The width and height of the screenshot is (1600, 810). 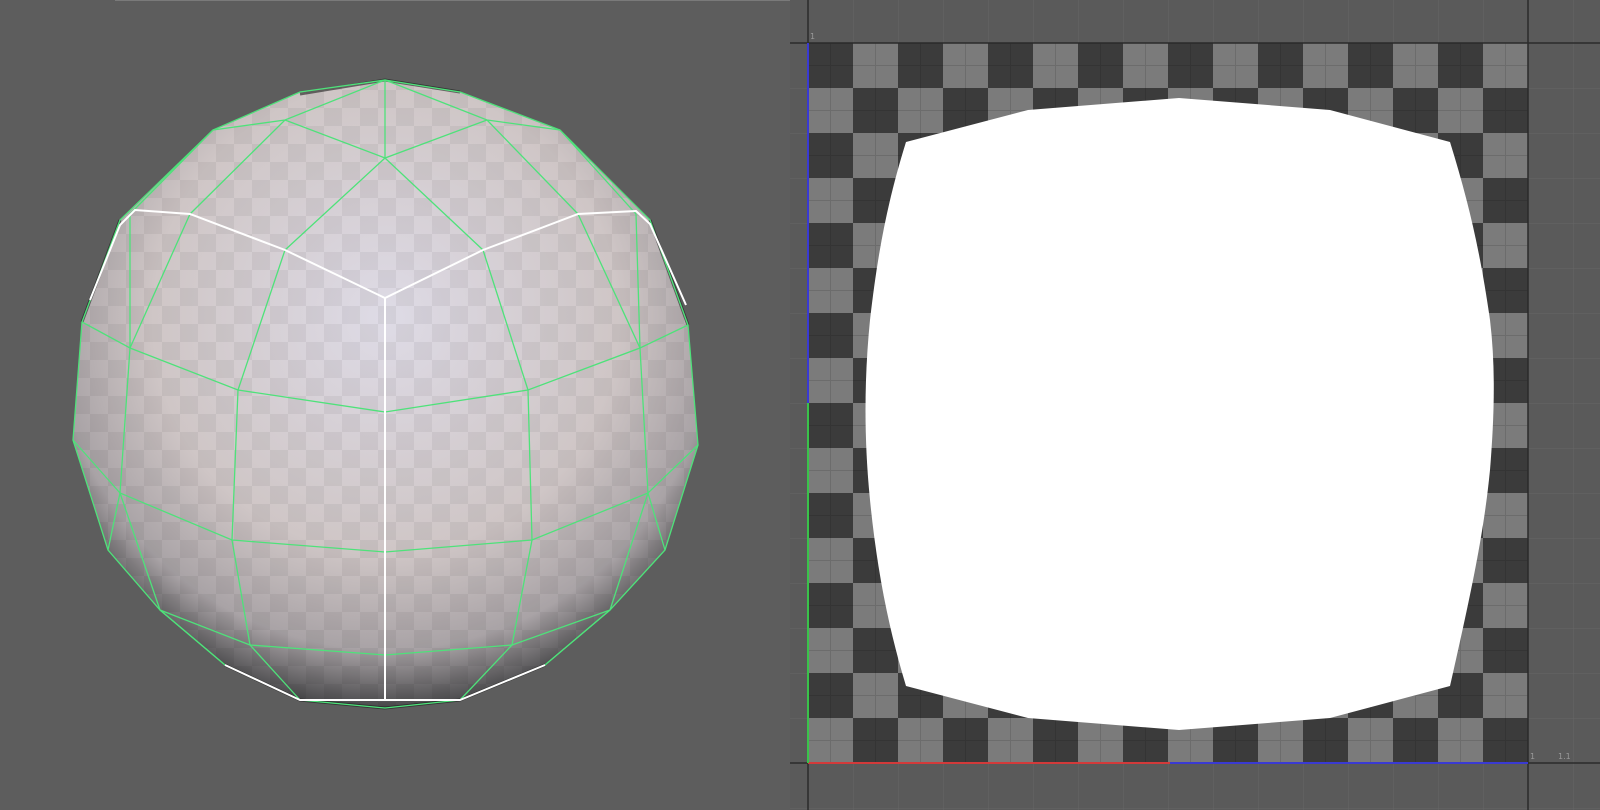 What do you see at coordinates (1533, 756) in the screenshot?
I see `uv-right-tick-label: 1` at bounding box center [1533, 756].